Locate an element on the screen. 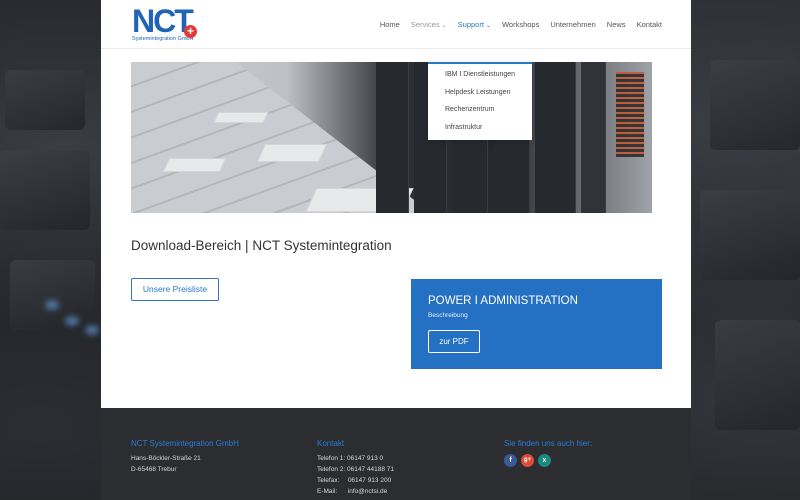 The image size is (800, 500). nav-support: Support ⌄ is located at coordinates (474, 24).